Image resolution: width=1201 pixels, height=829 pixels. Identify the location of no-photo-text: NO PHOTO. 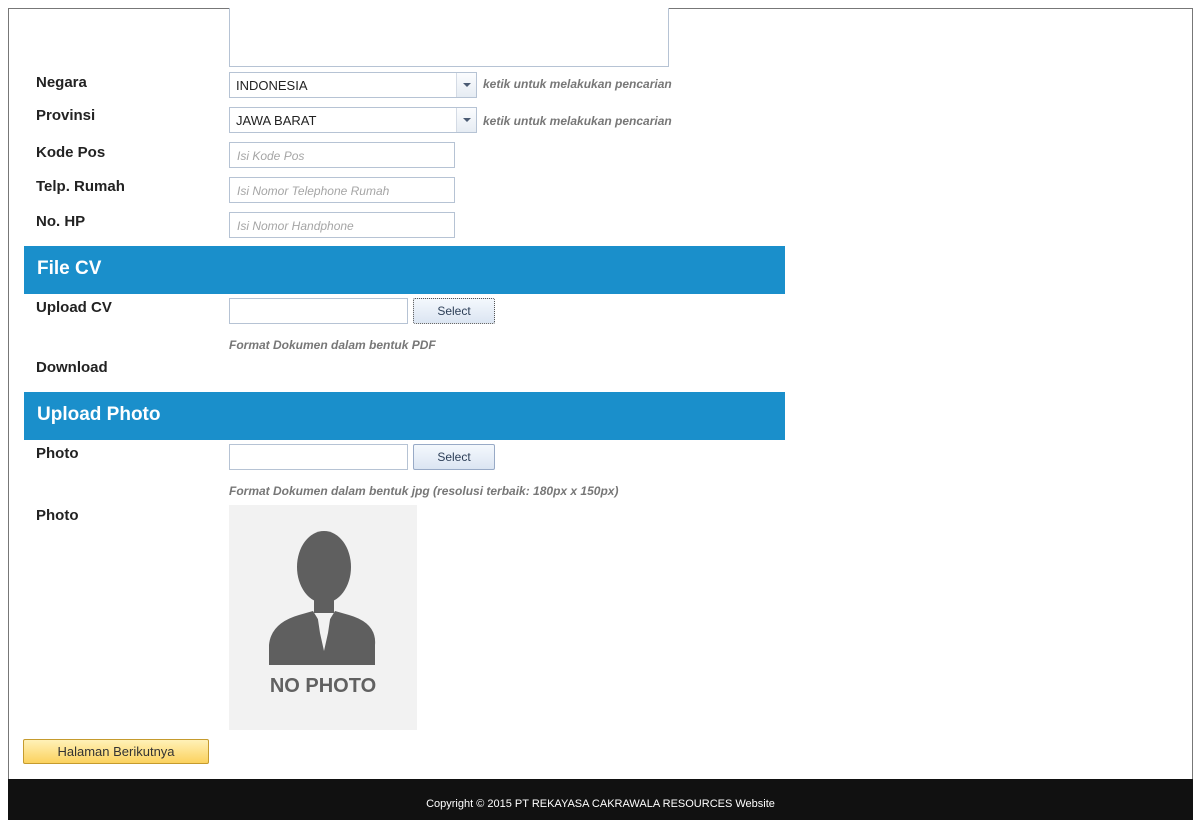
(323, 686).